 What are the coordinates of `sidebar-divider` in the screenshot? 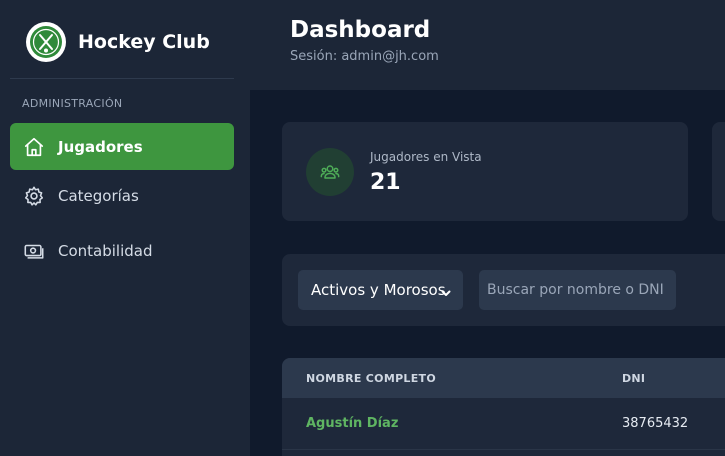 It's located at (122, 78).